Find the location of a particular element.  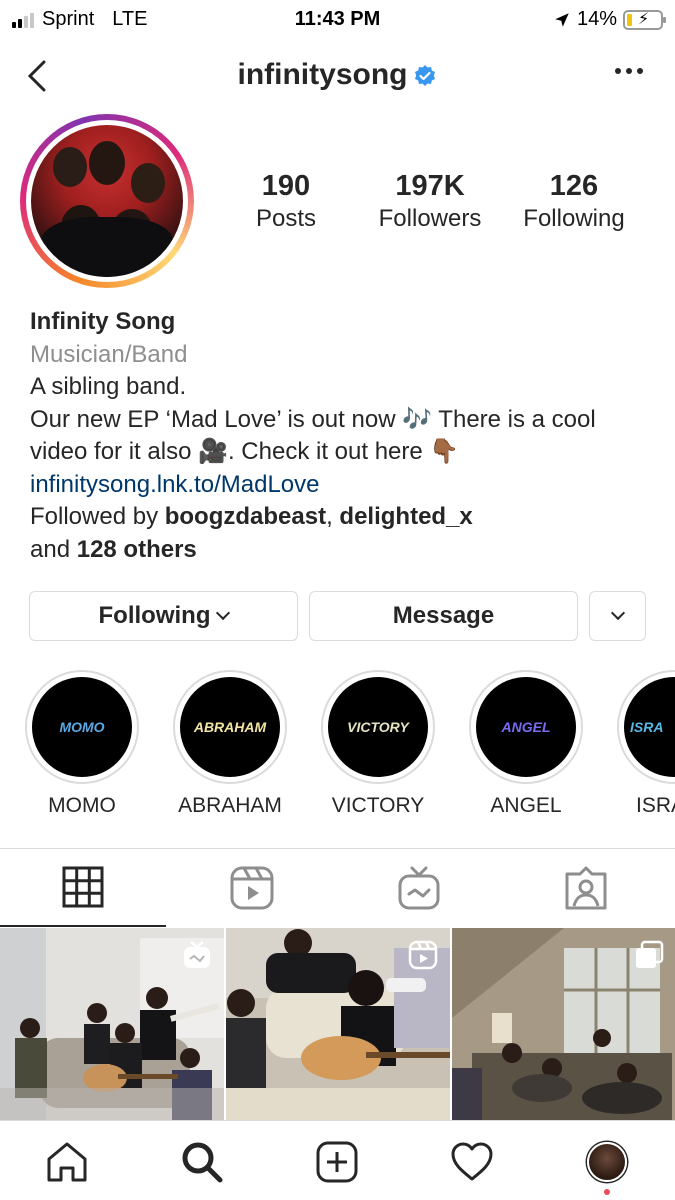

more-options-button is located at coordinates (629, 71).